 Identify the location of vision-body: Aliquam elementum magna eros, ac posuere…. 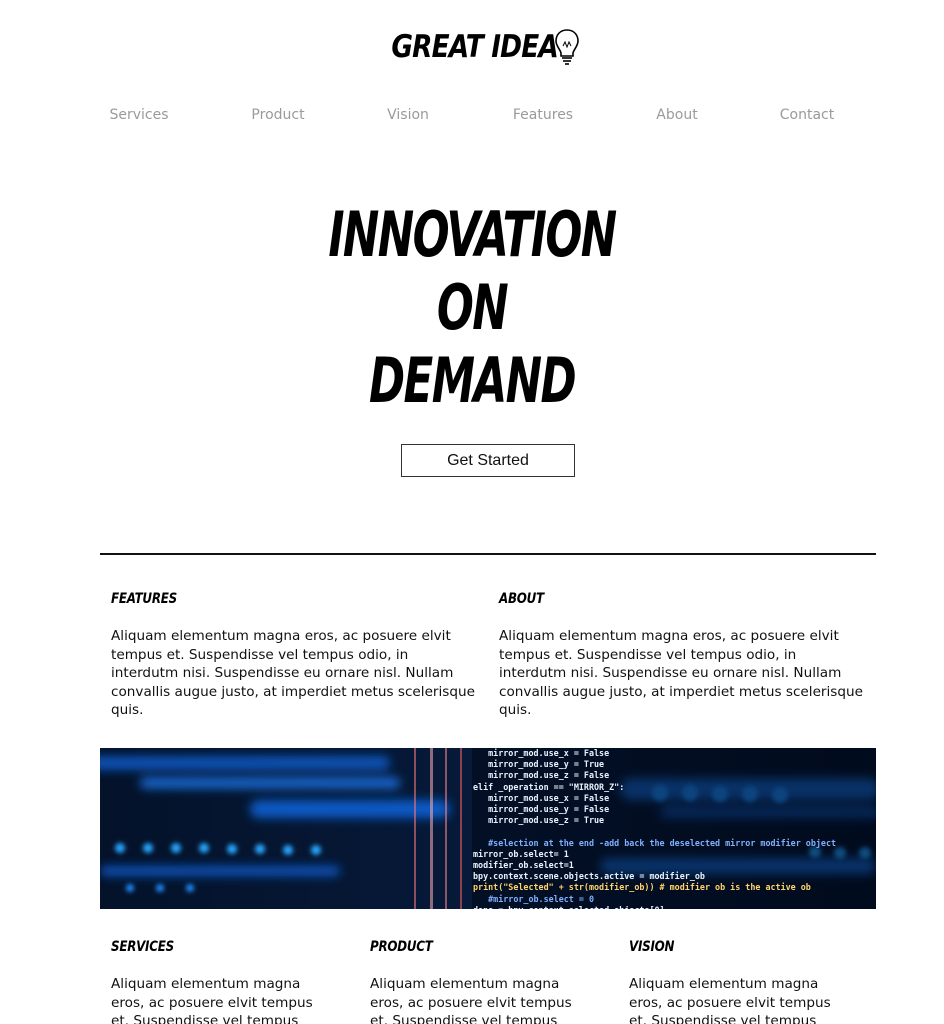
(730, 1000).